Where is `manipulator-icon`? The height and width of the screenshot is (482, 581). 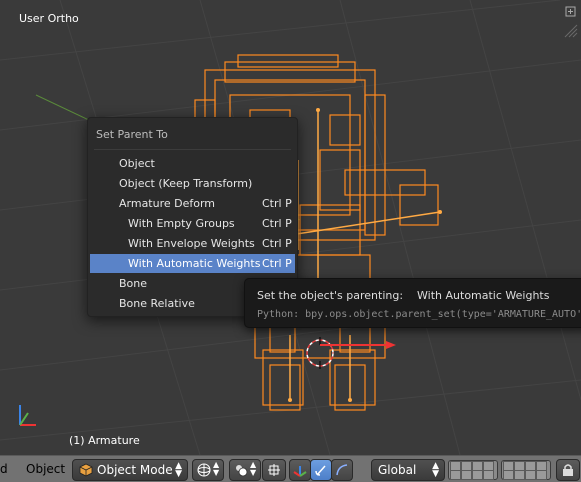
manipulator-icon is located at coordinates (274, 470).